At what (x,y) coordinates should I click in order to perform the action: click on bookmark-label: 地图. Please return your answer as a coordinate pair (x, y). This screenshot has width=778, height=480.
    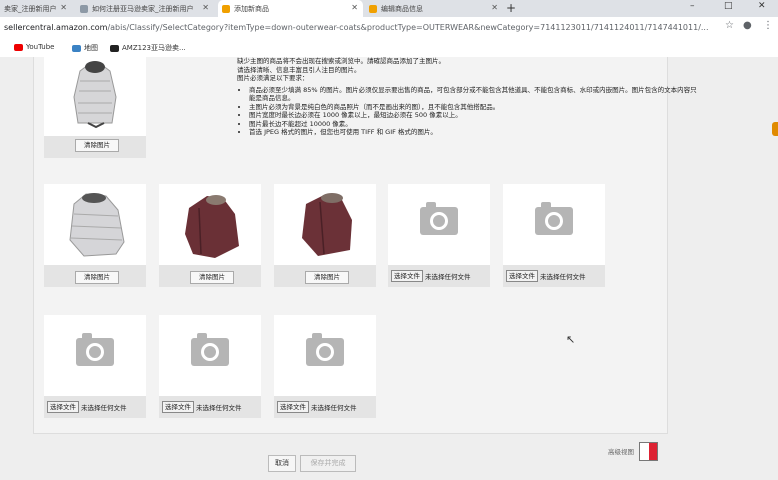
    Looking at the image, I should click on (91, 48).